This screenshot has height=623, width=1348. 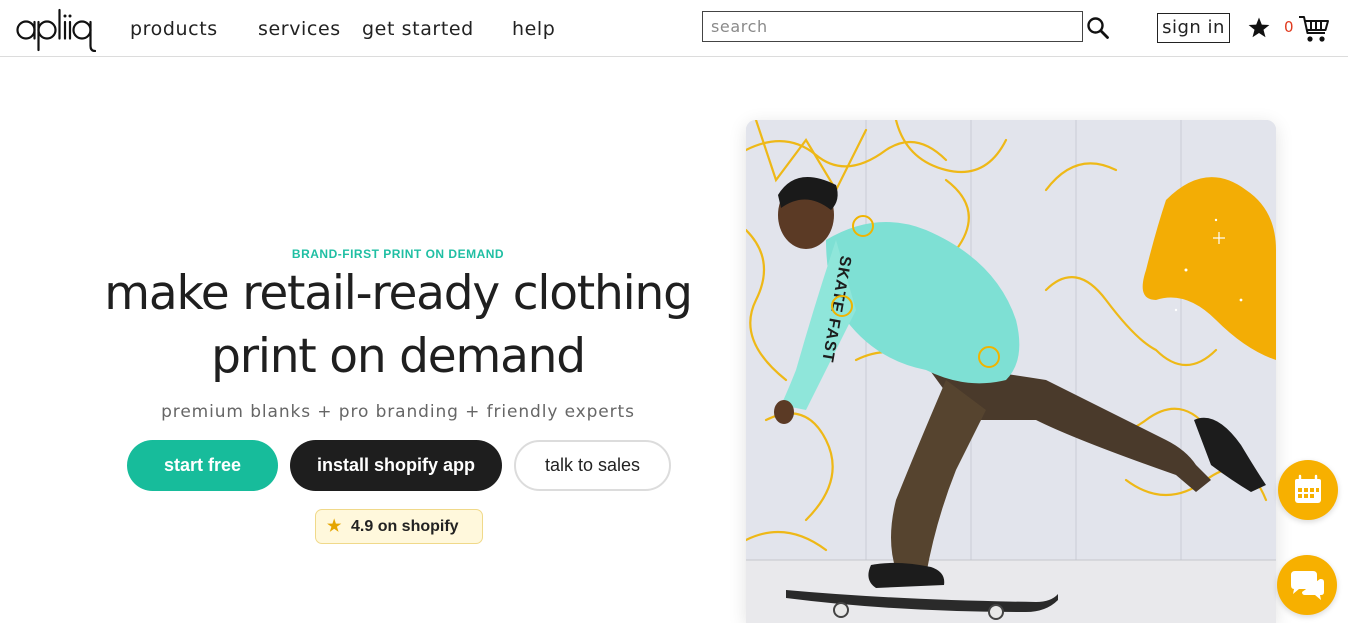 I want to click on nav-services: services, so click(x=299, y=29).